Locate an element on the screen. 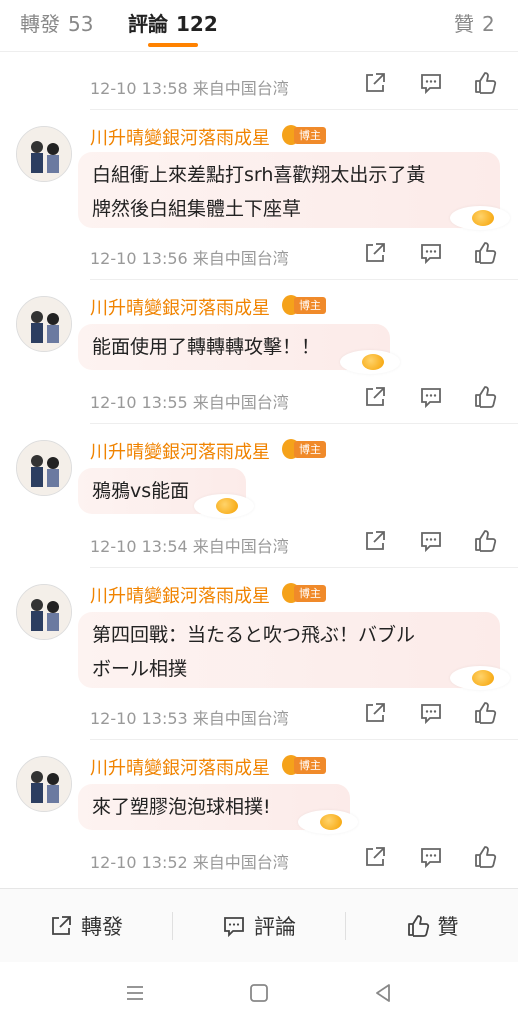 Image resolution: width=518 pixels, height=1024 pixels. tab-comments: 評論 122 is located at coordinates (173, 22).